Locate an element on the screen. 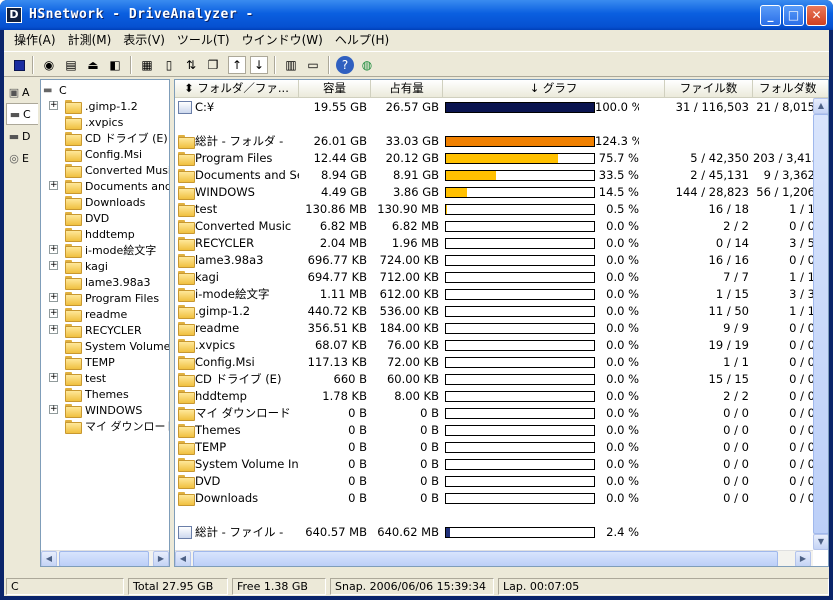 This screenshot has height=600, width=833. tree-item: Downloads is located at coordinates (105, 202).